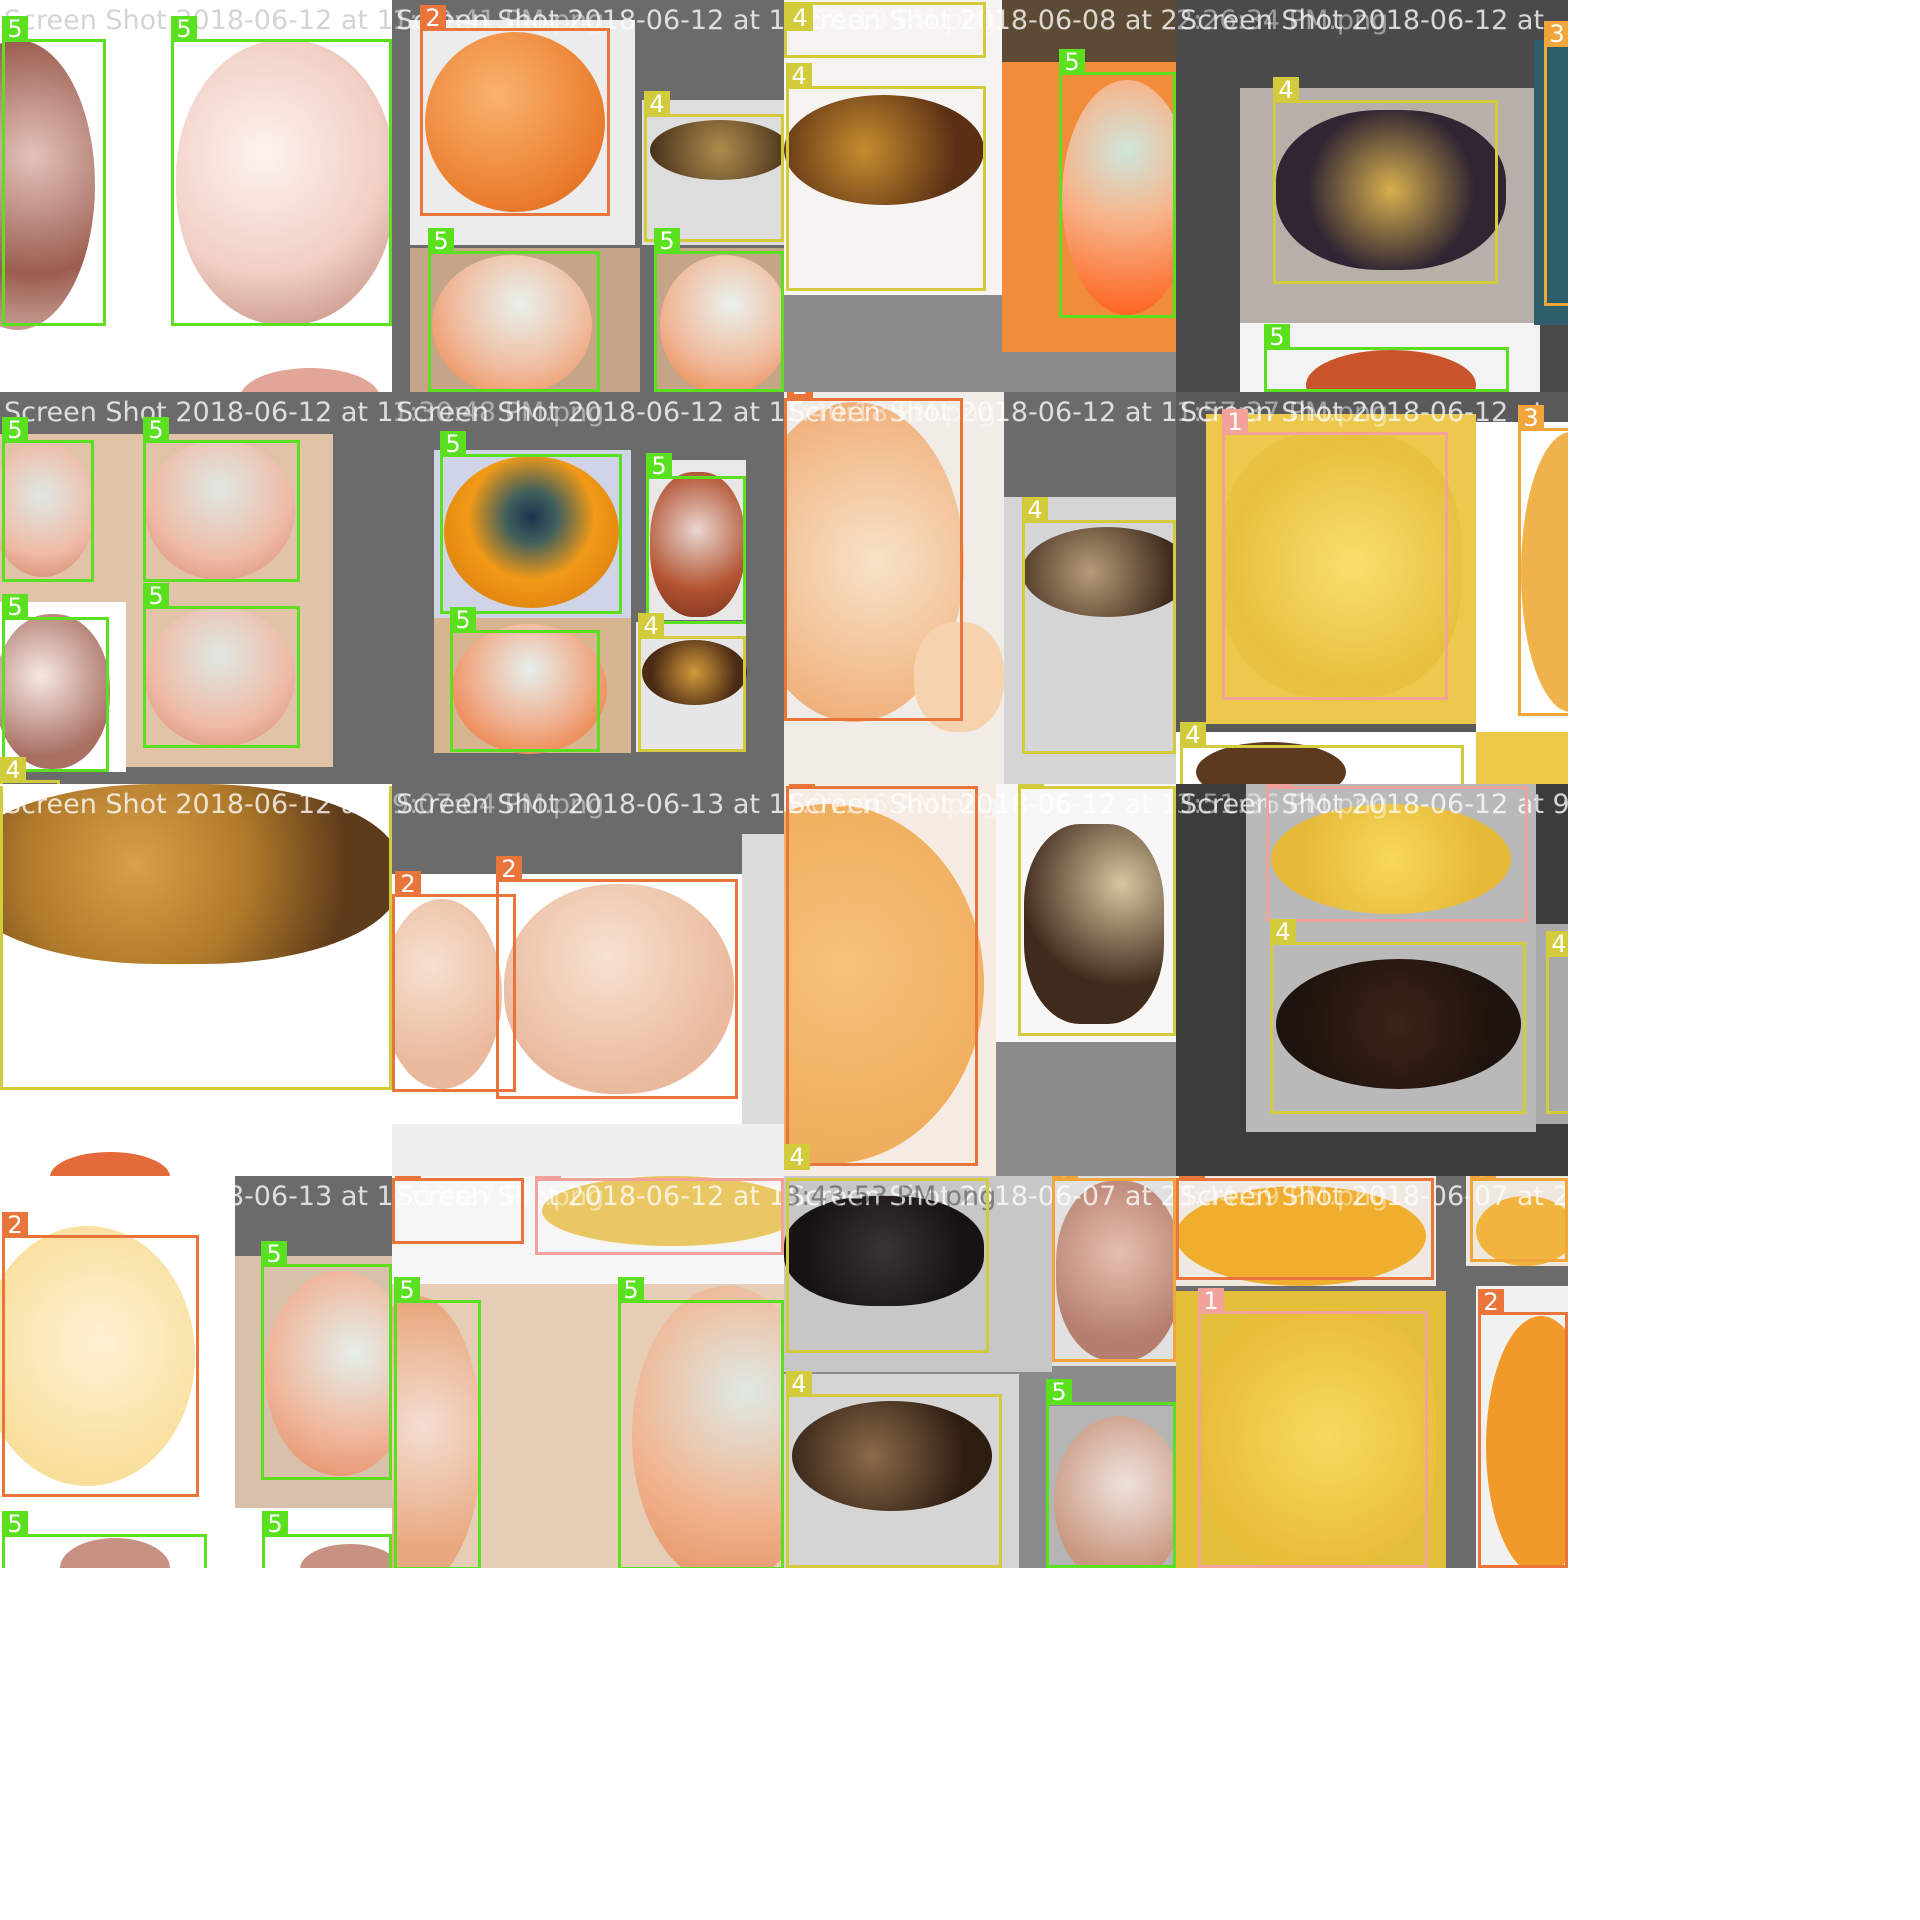 This screenshot has width=1920, height=1920. Describe the element at coordinates (1282, 20) in the screenshot. I see `screenshot-caption-overlap: 2:26:34 PM.png` at that location.